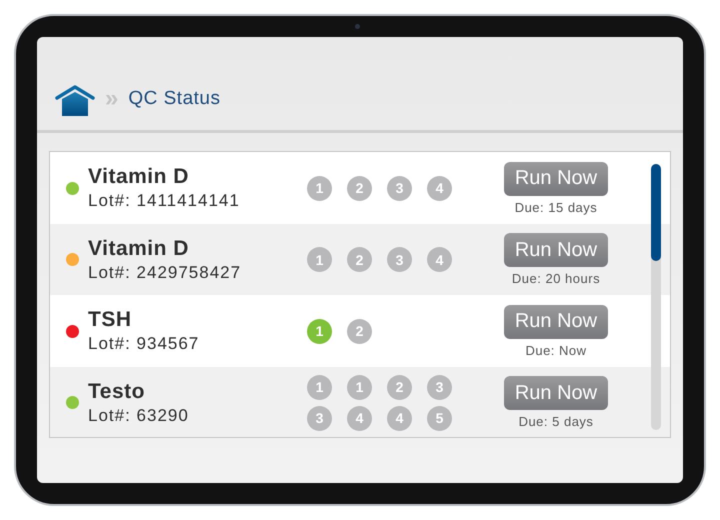 Image resolution: width=720 pixels, height=520 pixels. I want to click on home-icon, so click(75, 100).